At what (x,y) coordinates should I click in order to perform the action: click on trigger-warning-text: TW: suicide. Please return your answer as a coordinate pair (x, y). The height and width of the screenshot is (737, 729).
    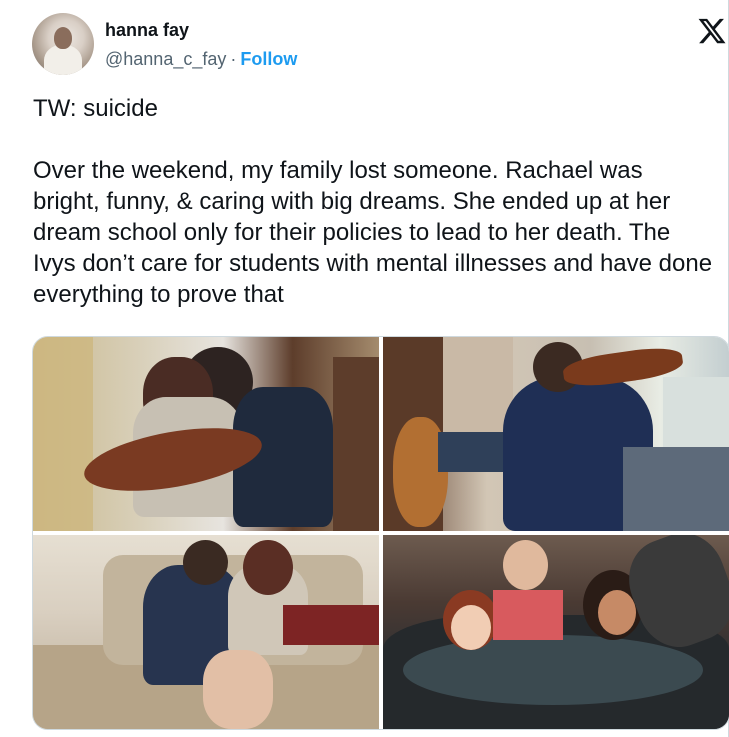
    Looking at the image, I should click on (95, 108).